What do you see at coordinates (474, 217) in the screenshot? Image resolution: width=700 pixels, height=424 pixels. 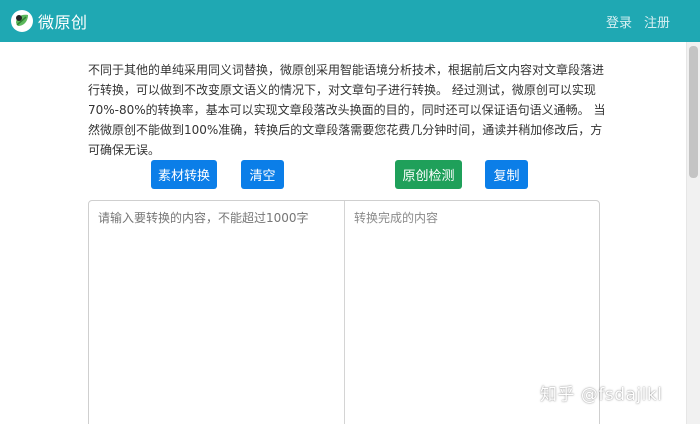 I see `result-text-output: 转换完成的内容` at bounding box center [474, 217].